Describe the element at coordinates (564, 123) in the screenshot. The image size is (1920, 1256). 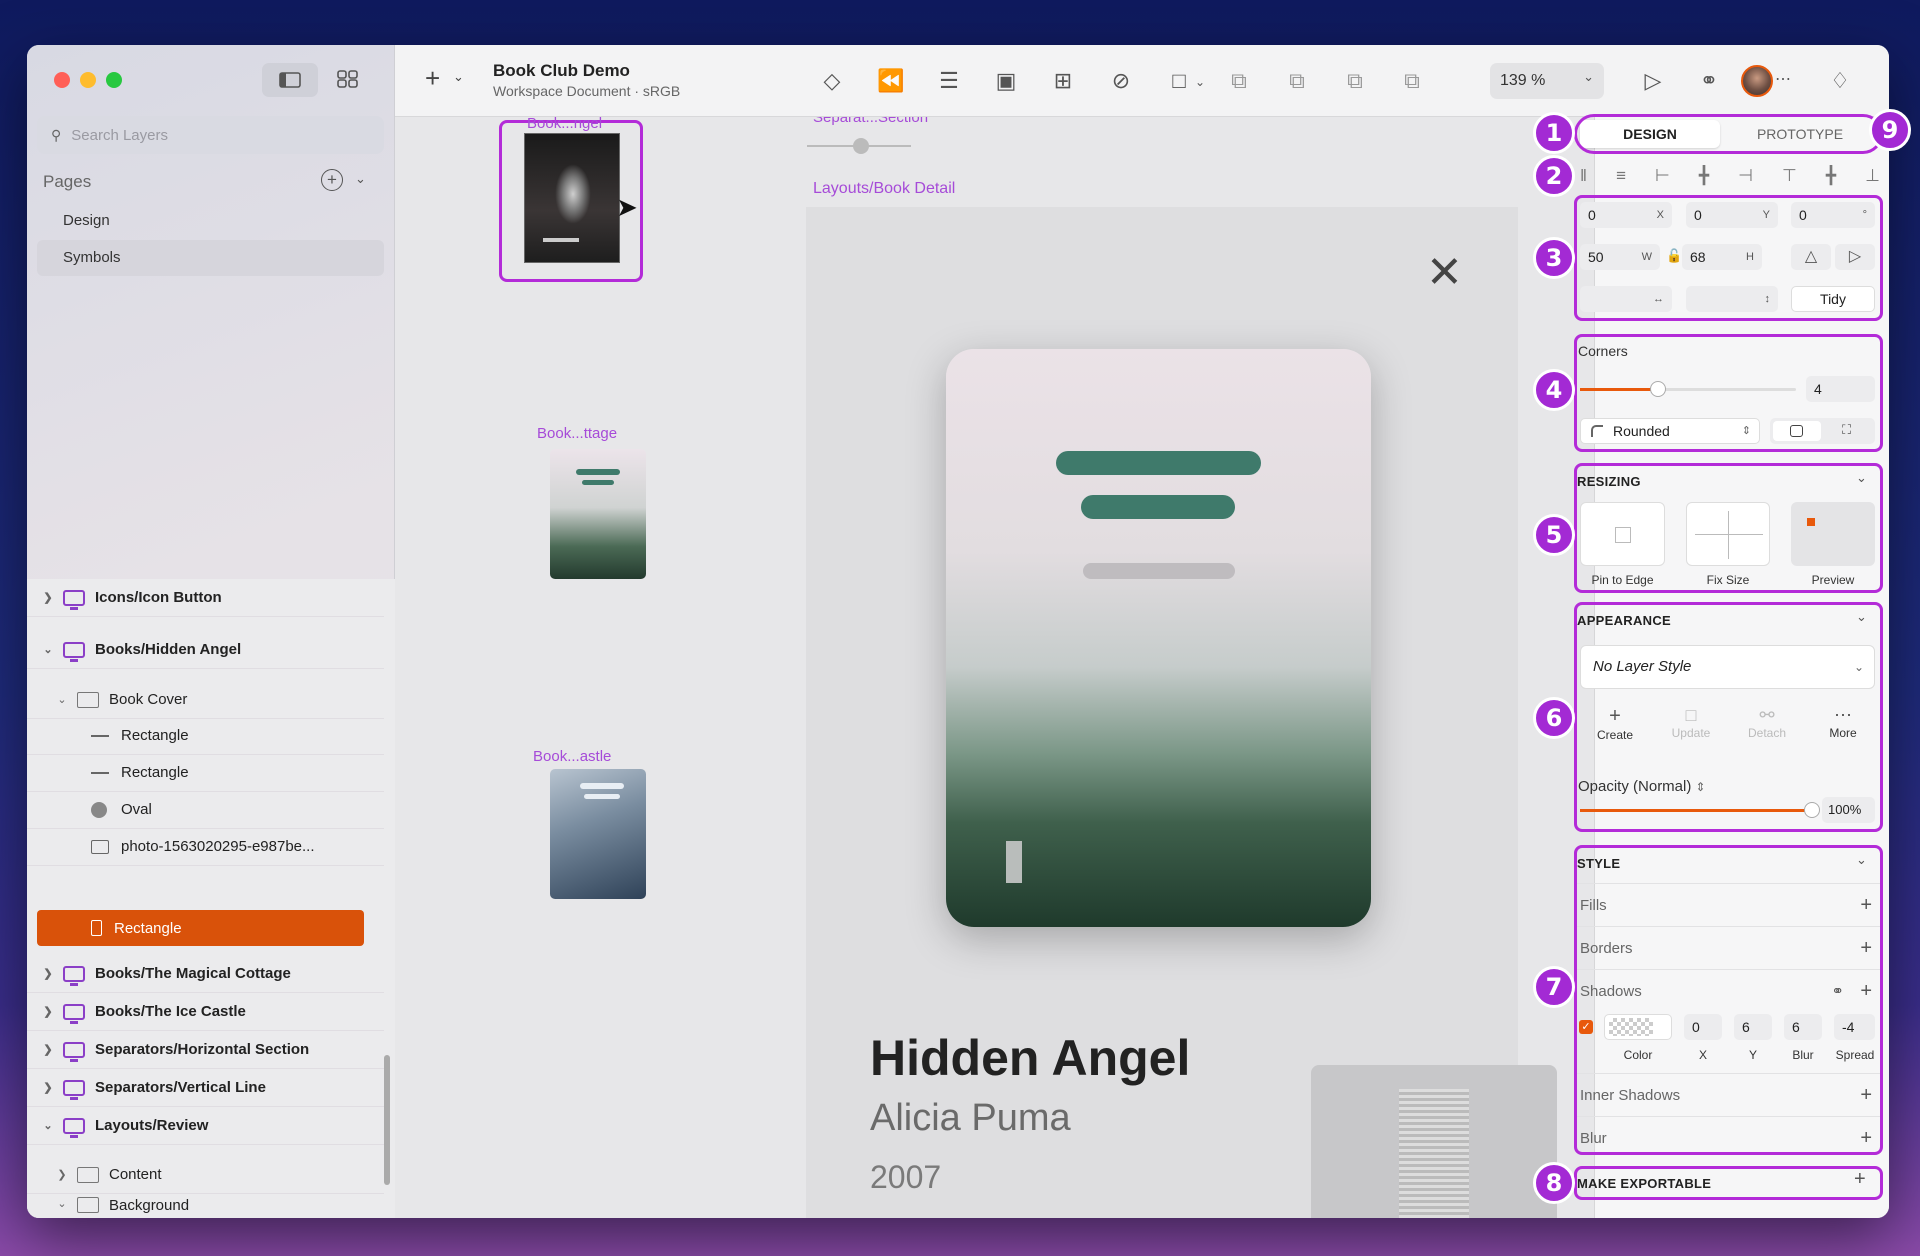
I see `artboard-label: Book...ngel` at that location.